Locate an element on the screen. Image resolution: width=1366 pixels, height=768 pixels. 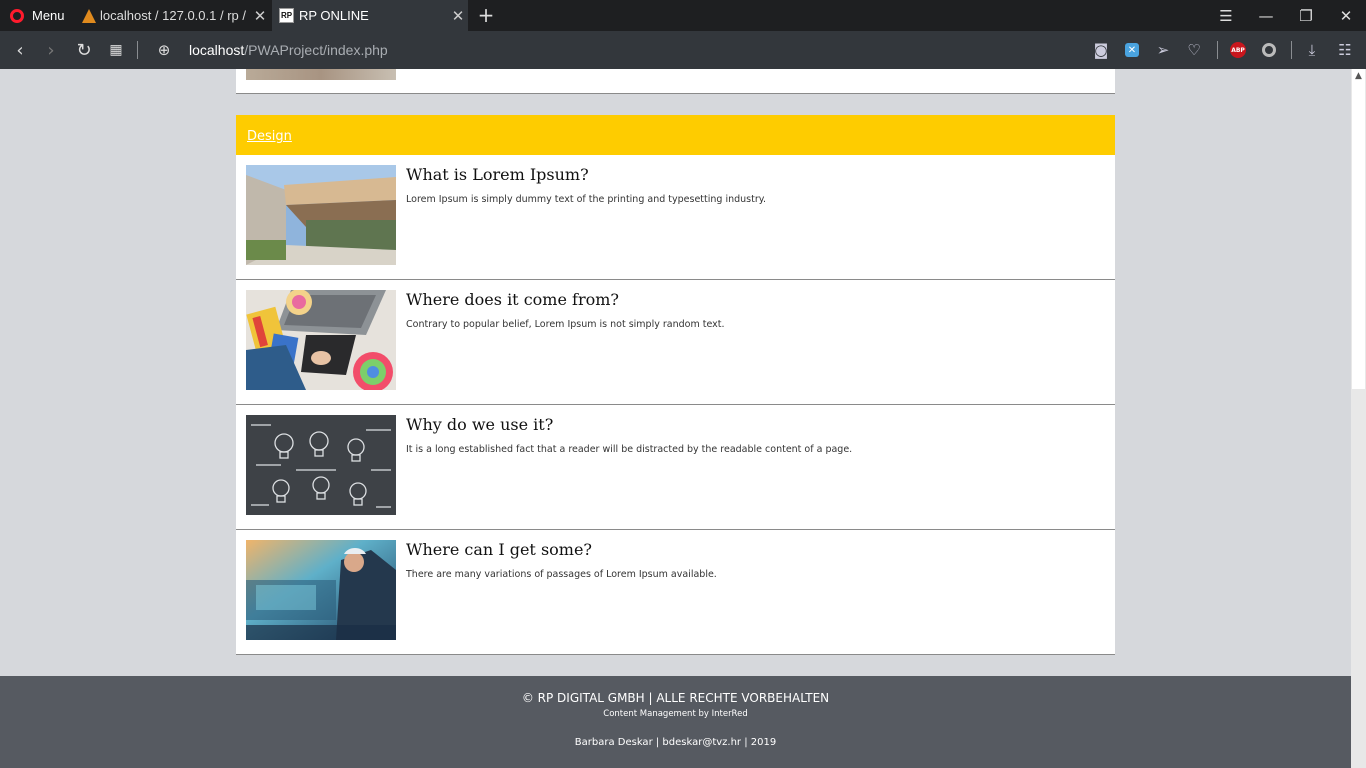
restore-button: ❐ is located at coordinates (1306, 15).